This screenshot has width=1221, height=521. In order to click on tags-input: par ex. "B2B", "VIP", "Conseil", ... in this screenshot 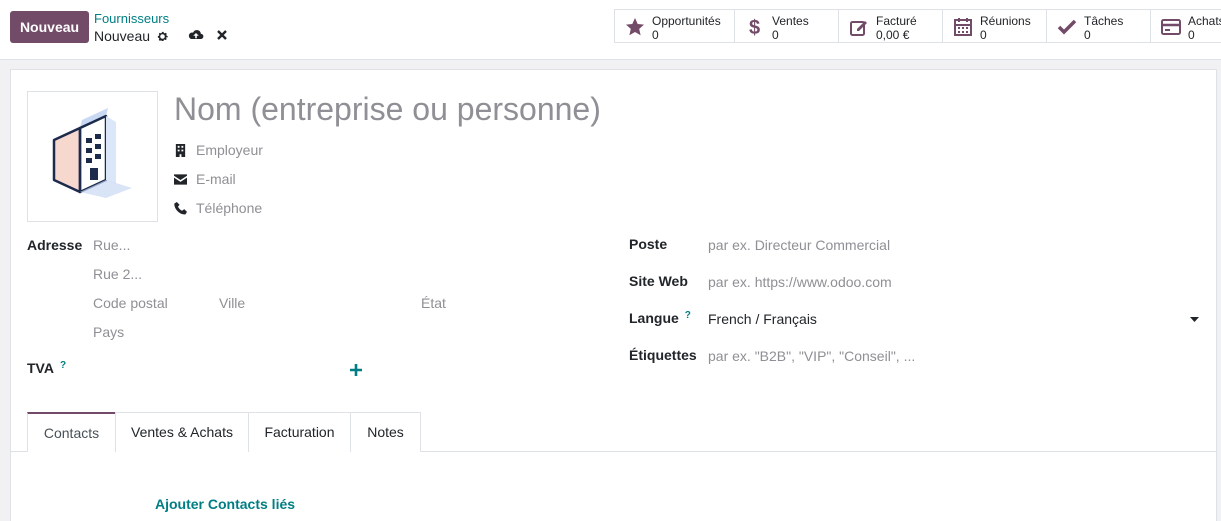, I will do `click(811, 356)`.